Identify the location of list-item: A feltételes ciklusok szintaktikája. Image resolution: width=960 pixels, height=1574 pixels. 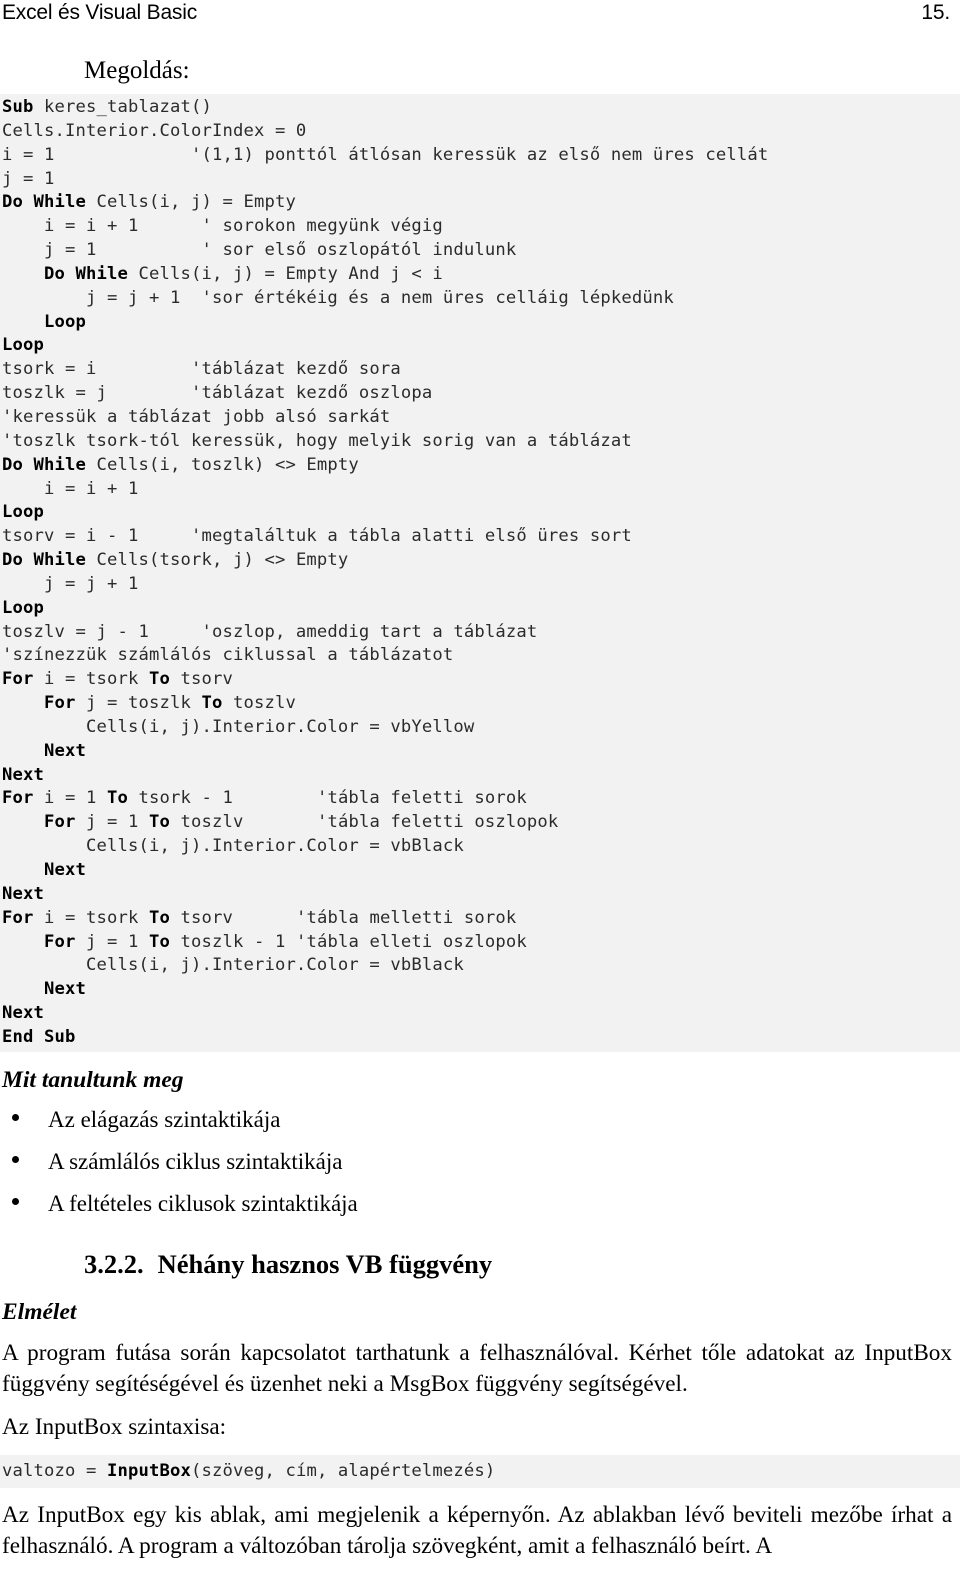
(480, 1204).